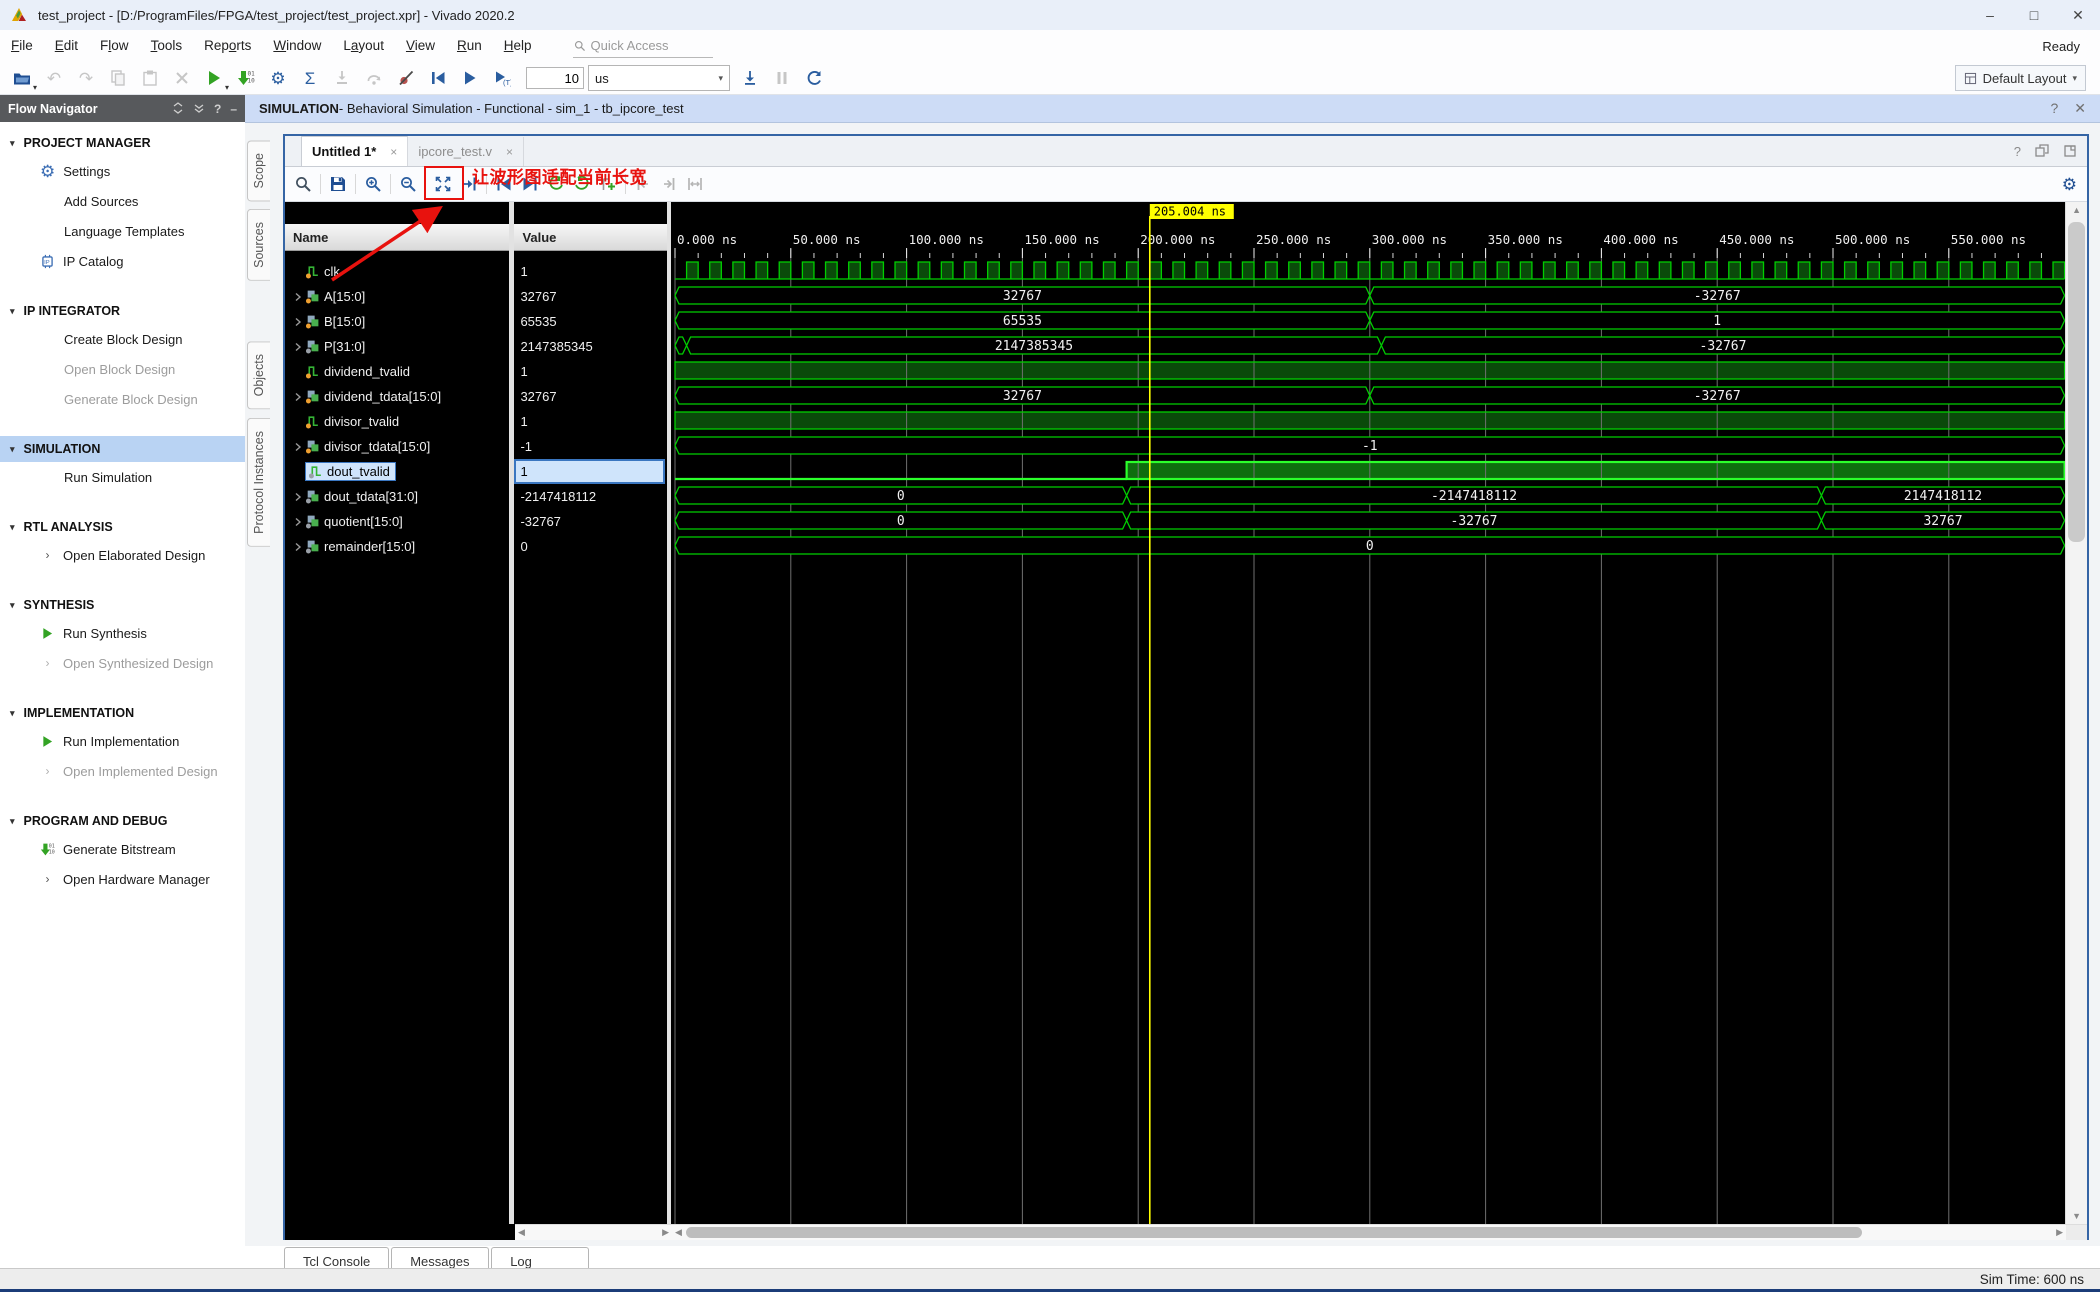 This screenshot has height=1292, width=2100. I want to click on expand-all-icon, so click(199, 108).